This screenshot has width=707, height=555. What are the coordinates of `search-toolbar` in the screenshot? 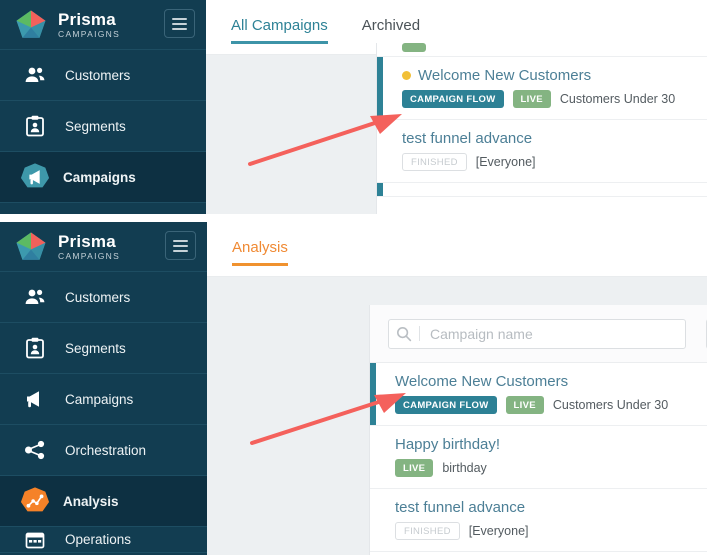 It's located at (538, 334).